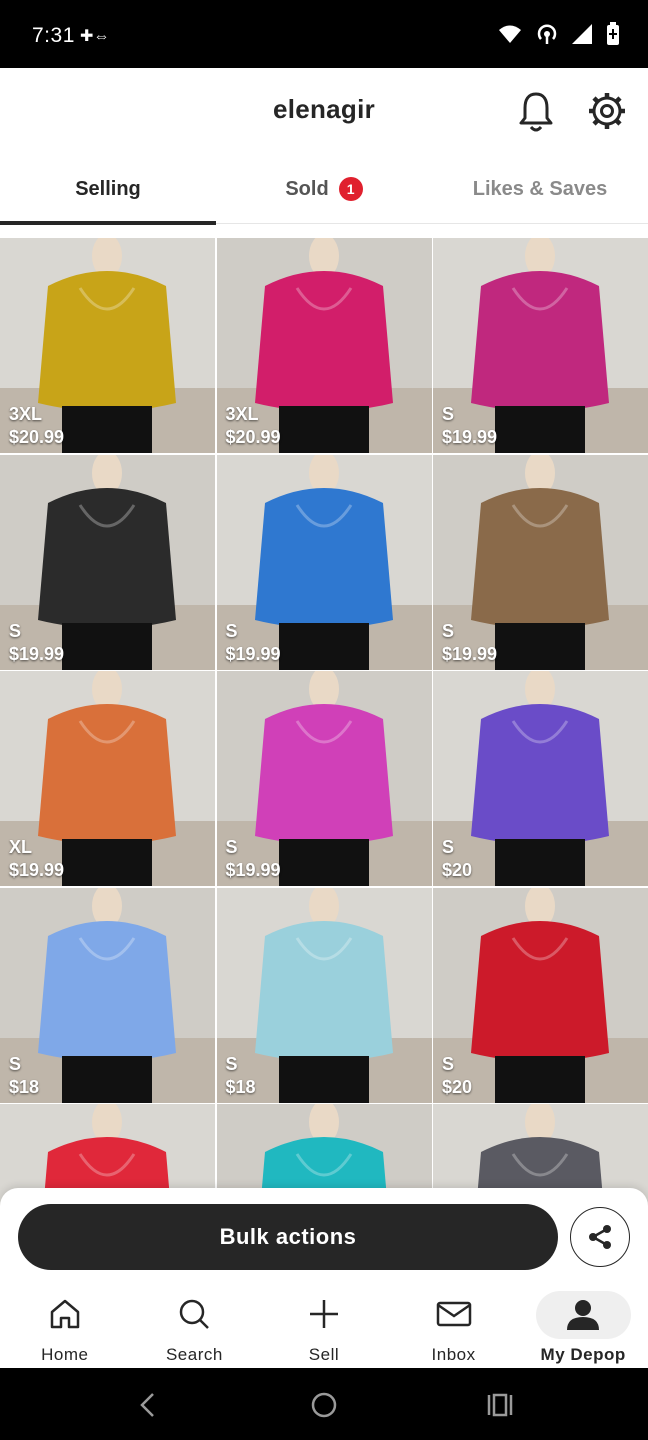 This screenshot has width=648, height=1440. What do you see at coordinates (65, 1314) in the screenshot?
I see `home-icon` at bounding box center [65, 1314].